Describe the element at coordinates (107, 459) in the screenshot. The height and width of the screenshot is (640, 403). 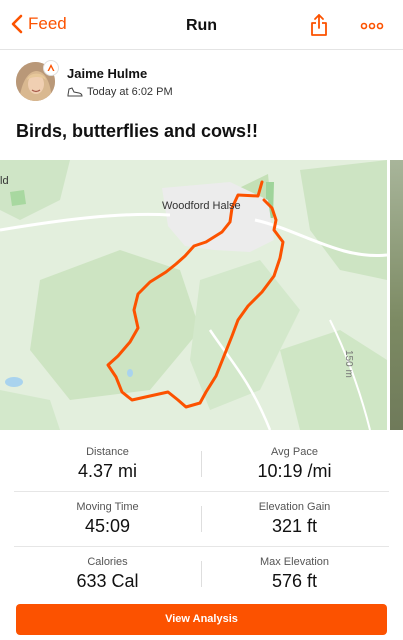
I see `stat-distance: Distance 4.37 mi` at that location.